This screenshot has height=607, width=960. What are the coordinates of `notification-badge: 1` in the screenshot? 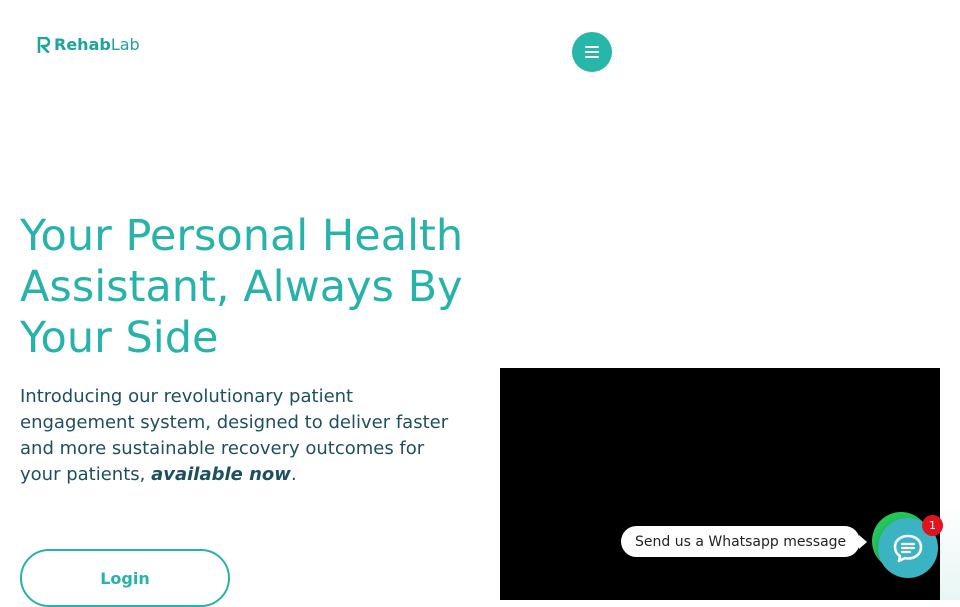 It's located at (932, 525).